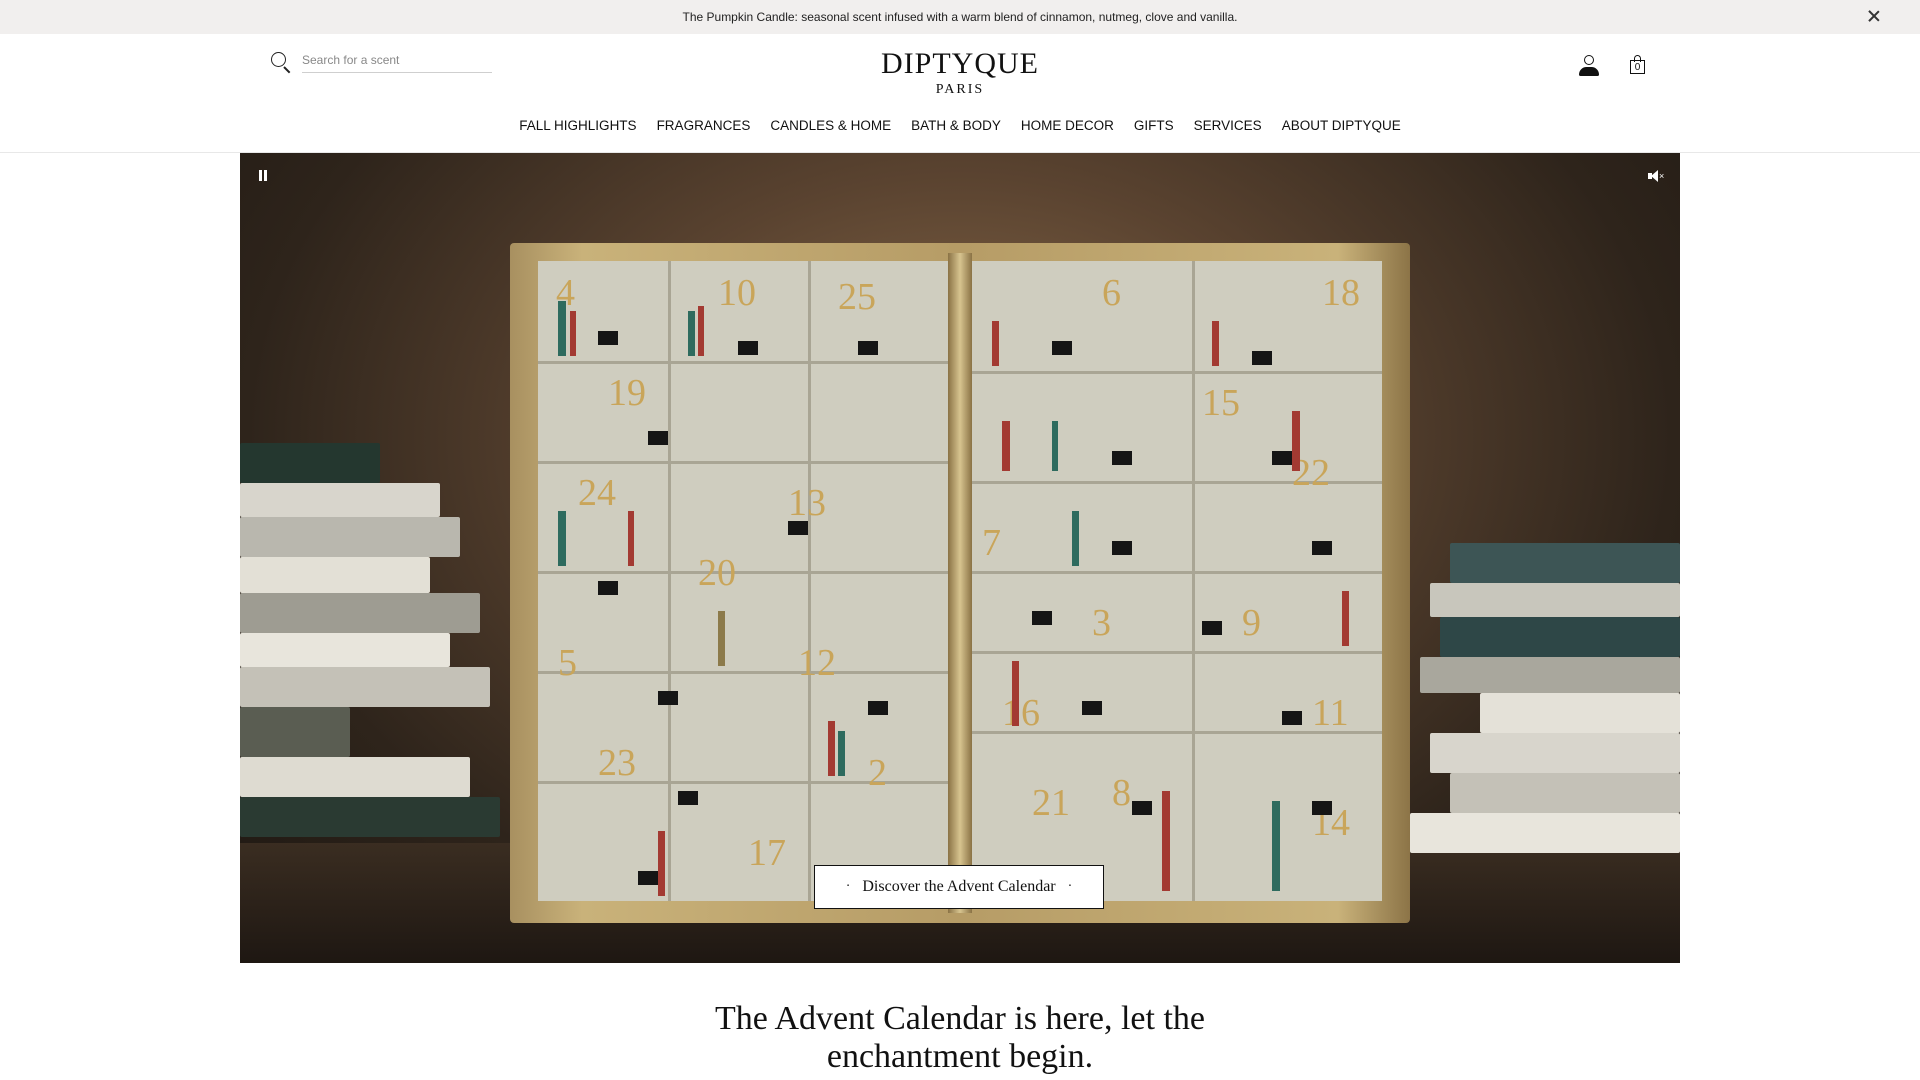 This screenshot has height=1080, width=1920. Describe the element at coordinates (767, 853) in the screenshot. I see `calendar-number: 17` at that location.